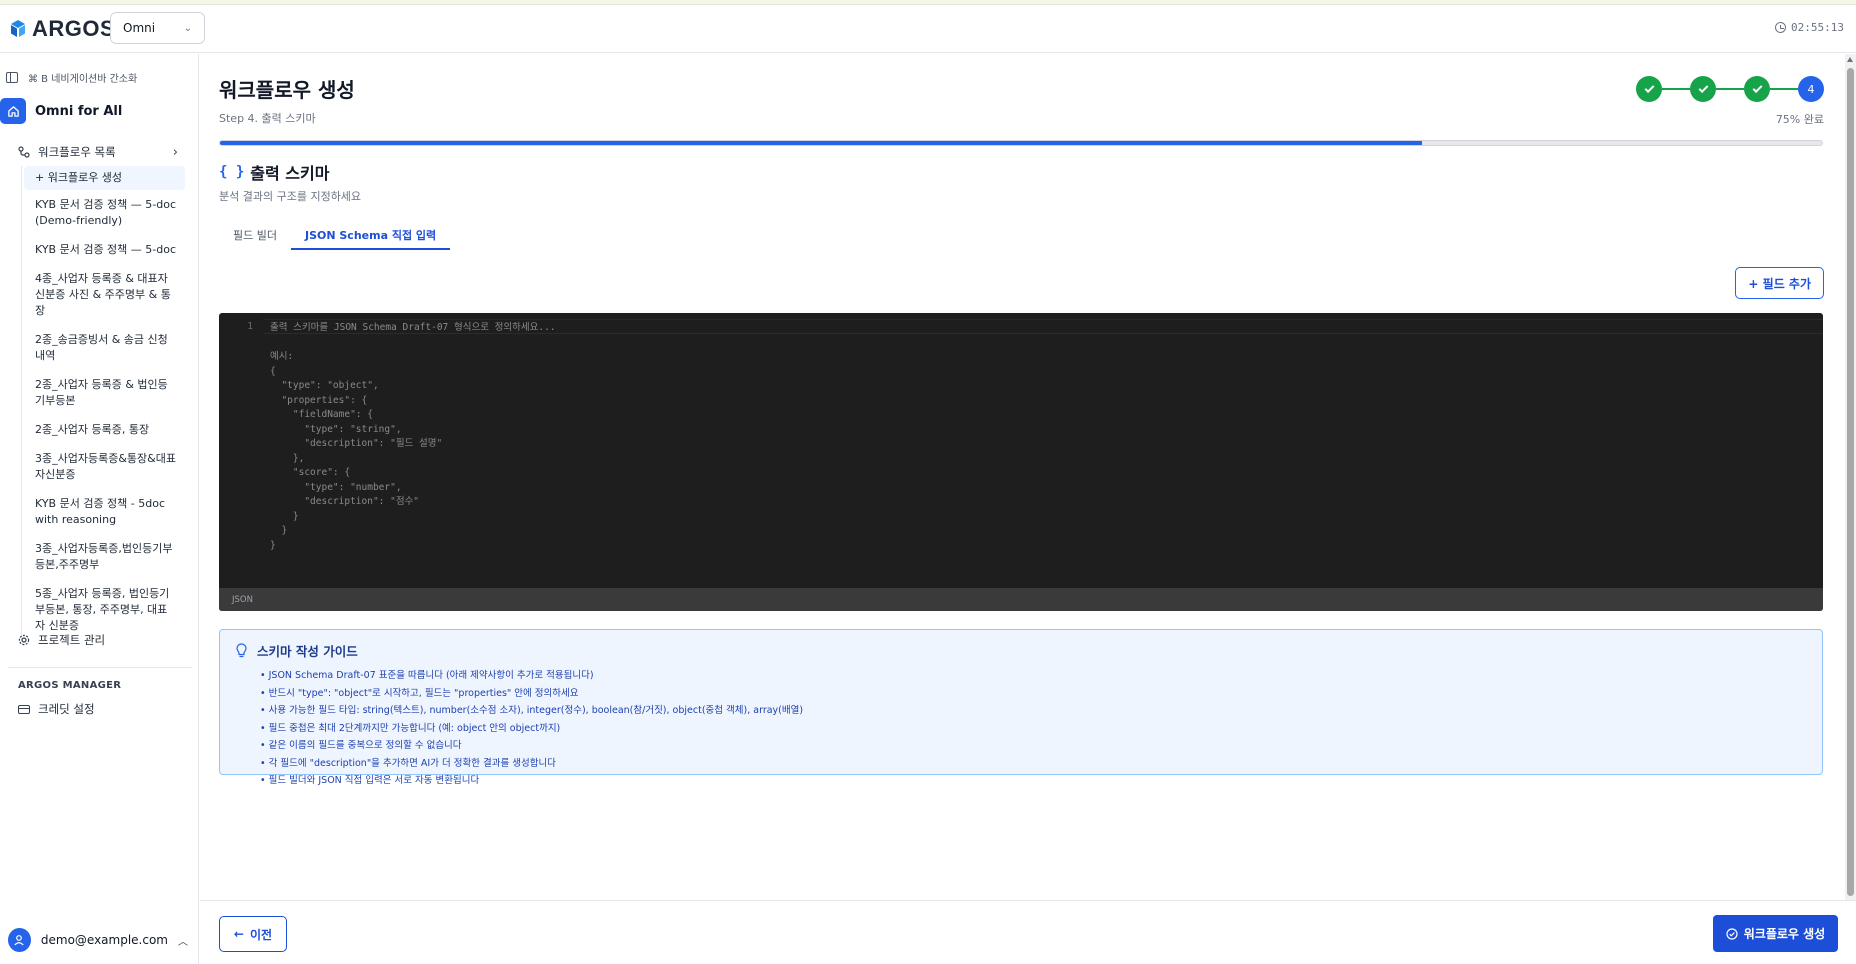 The width and height of the screenshot is (1856, 964). I want to click on project-name: Omni for All, so click(79, 111).